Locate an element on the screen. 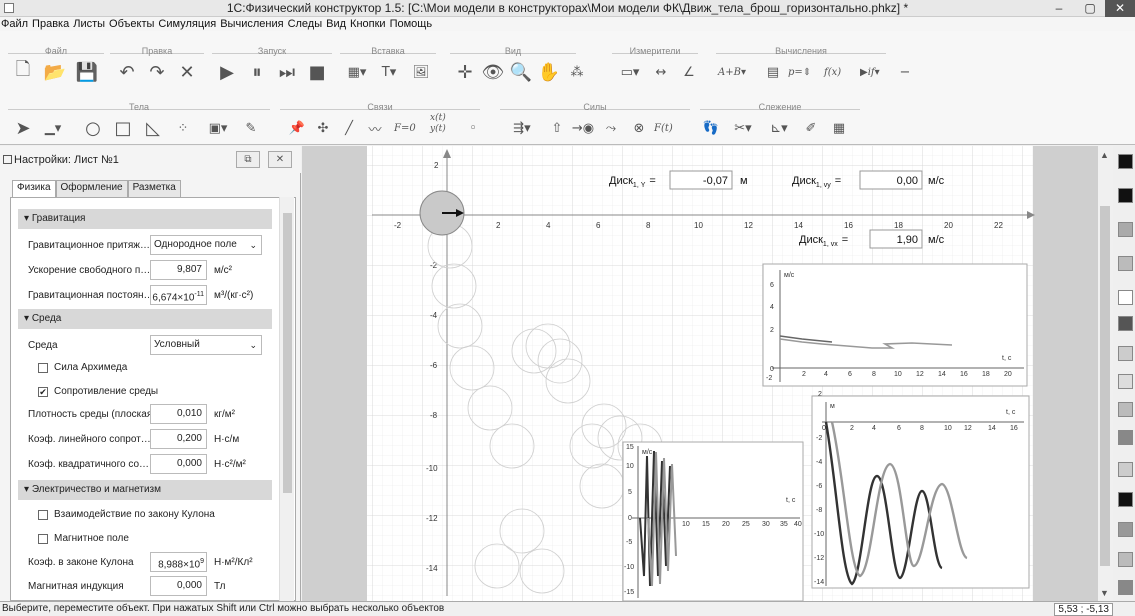 This screenshot has width=1135, height=616. panel-close-button: ✕ is located at coordinates (280, 159).